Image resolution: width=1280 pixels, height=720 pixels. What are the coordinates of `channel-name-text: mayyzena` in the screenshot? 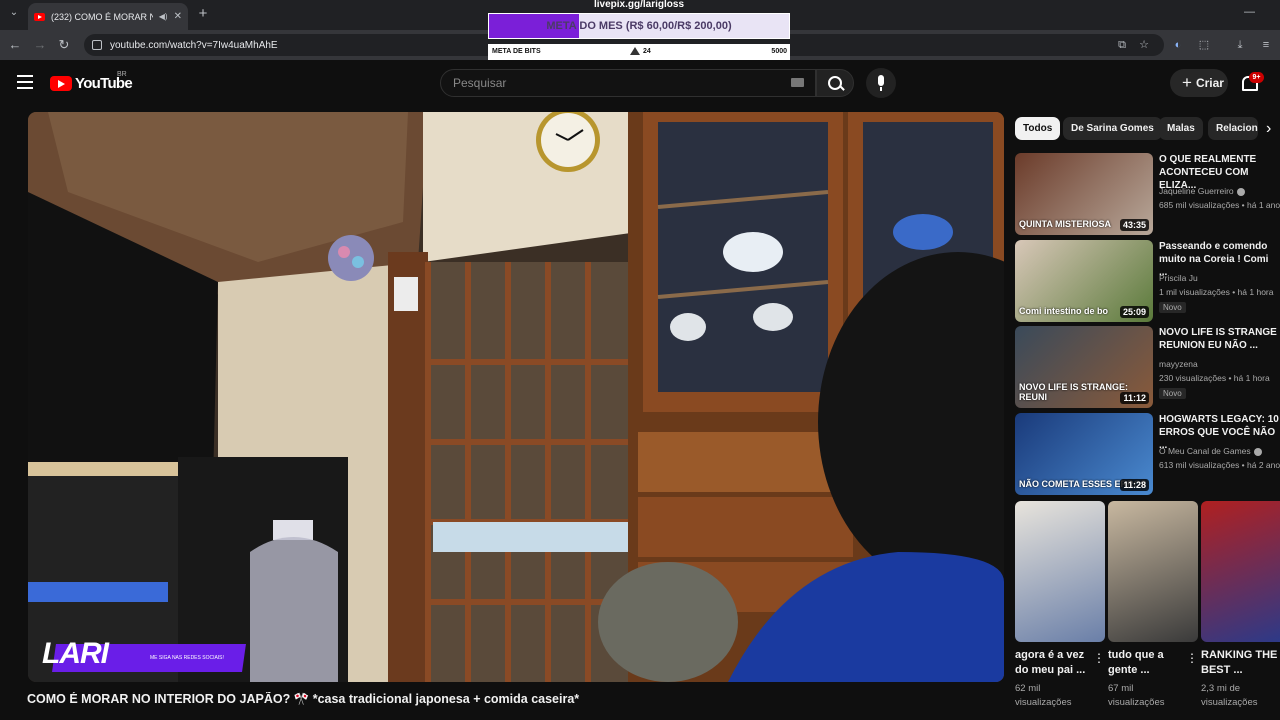 It's located at (1178, 364).